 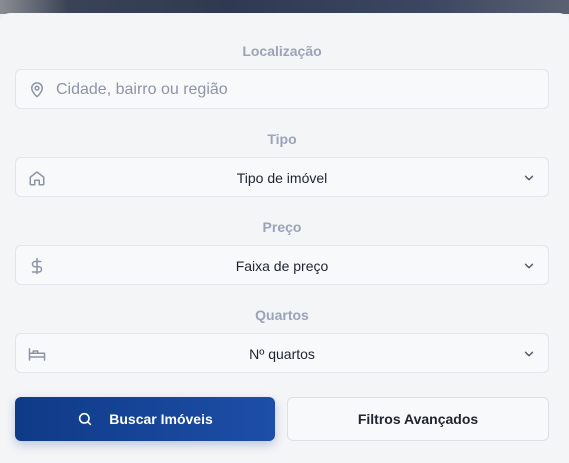 I want to click on price-value: Faixa de preço, so click(x=282, y=266).